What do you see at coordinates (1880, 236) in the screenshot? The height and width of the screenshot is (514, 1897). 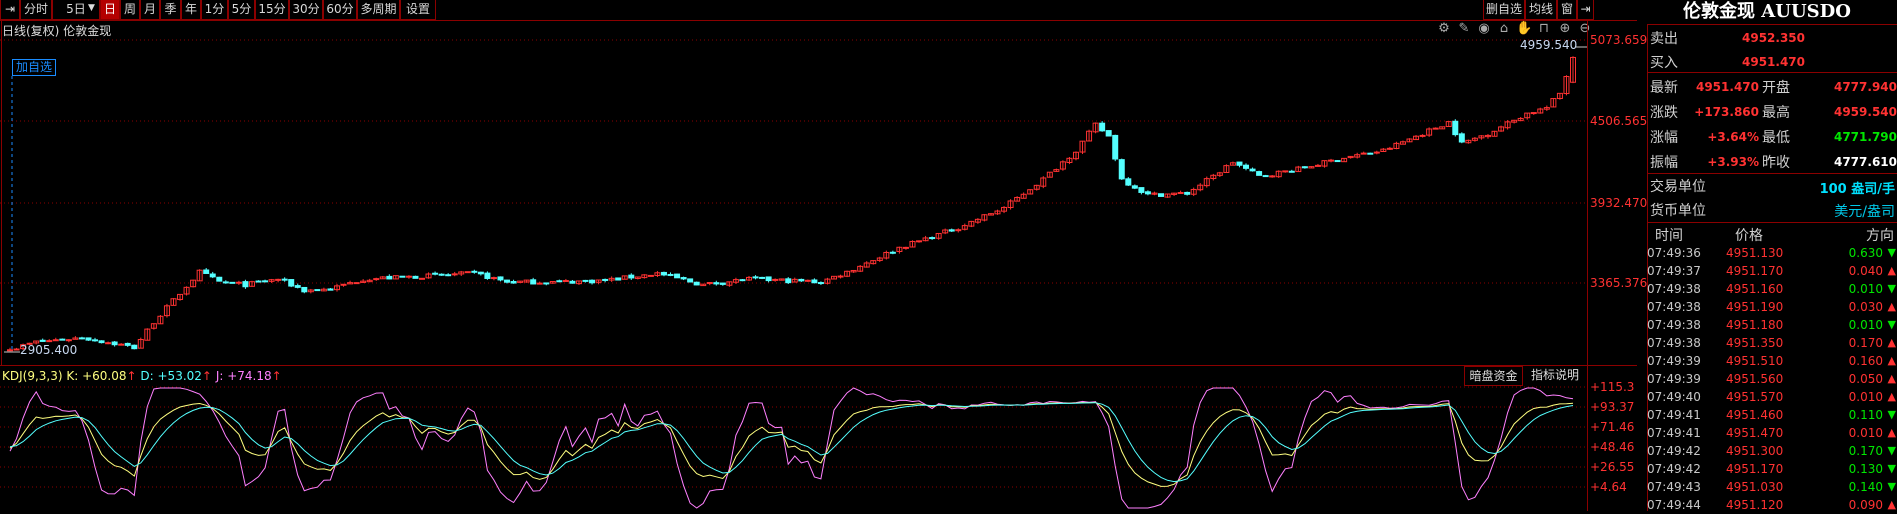 I see `direction-header: 方向` at bounding box center [1880, 236].